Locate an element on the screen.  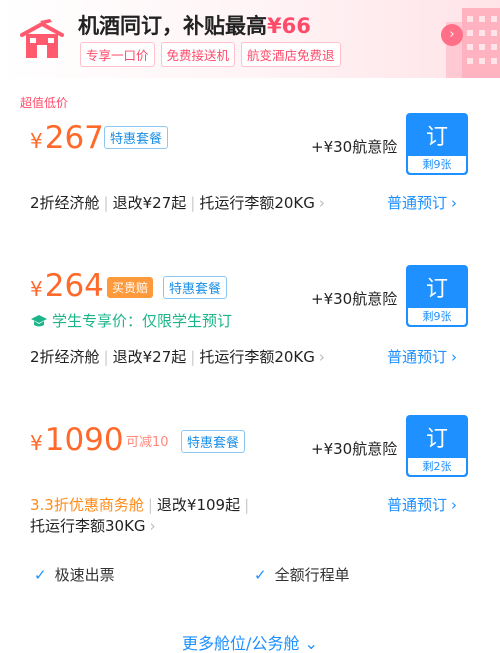
subsidy-amount: ¥66 is located at coordinates (289, 26).